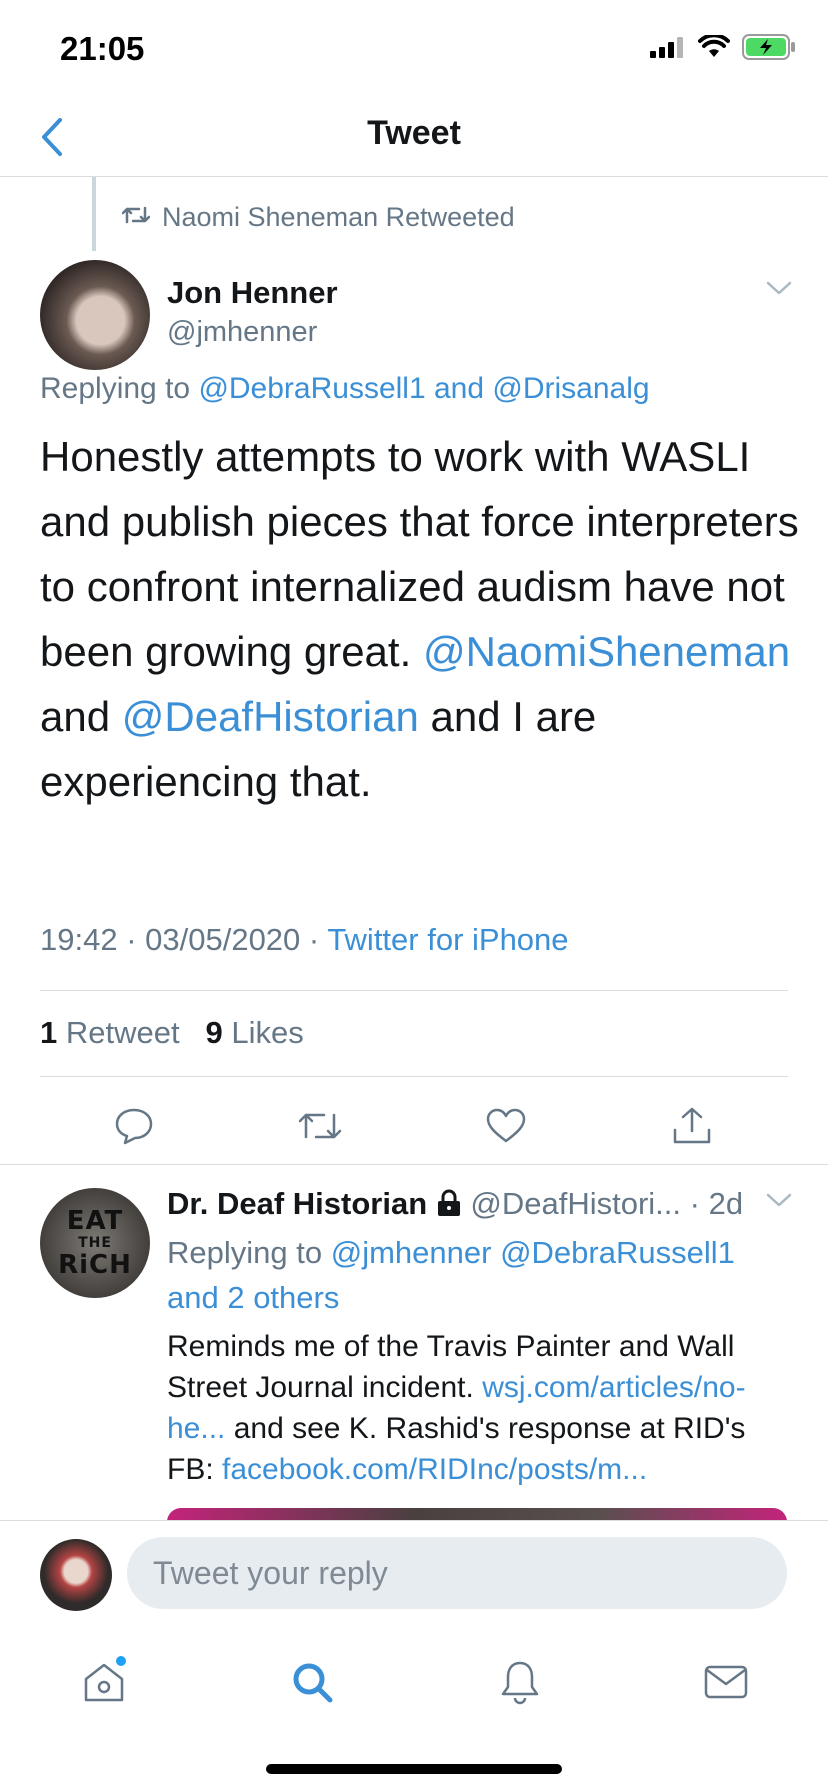 The image size is (828, 1792). What do you see at coordinates (121, 1661) in the screenshot?
I see `new-content-dot` at bounding box center [121, 1661].